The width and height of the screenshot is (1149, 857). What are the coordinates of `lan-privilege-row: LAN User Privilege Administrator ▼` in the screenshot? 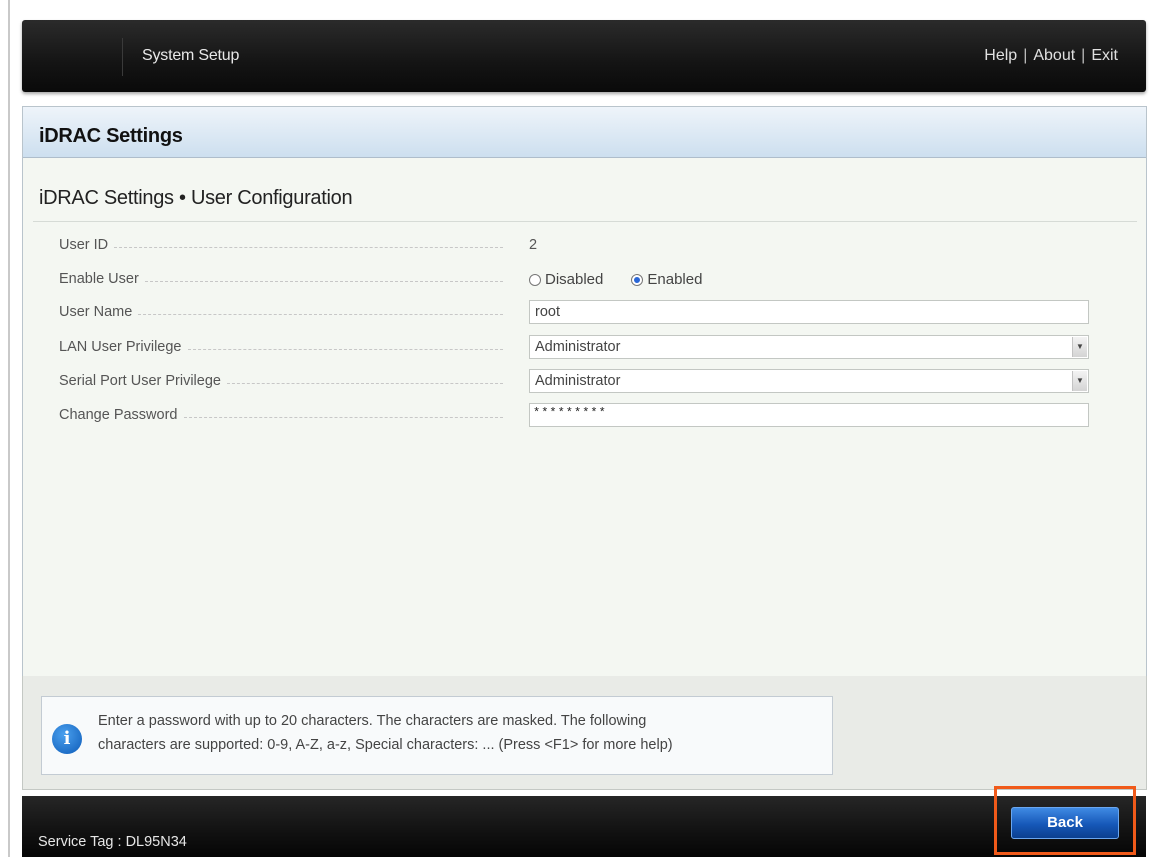 It's located at (599, 348).